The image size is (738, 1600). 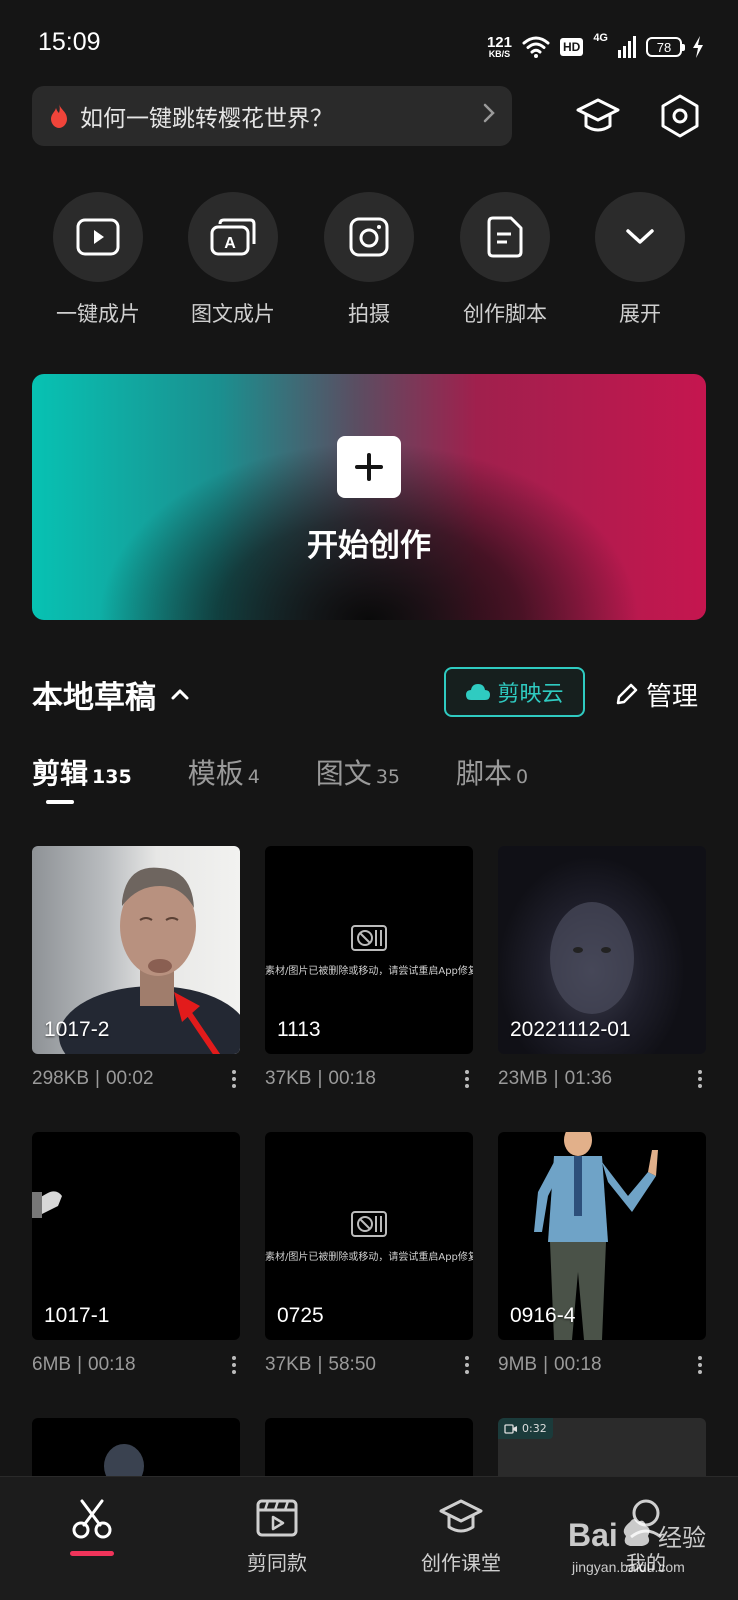 What do you see at coordinates (230, 243) in the screenshot?
I see `svg-text: A` at bounding box center [230, 243].